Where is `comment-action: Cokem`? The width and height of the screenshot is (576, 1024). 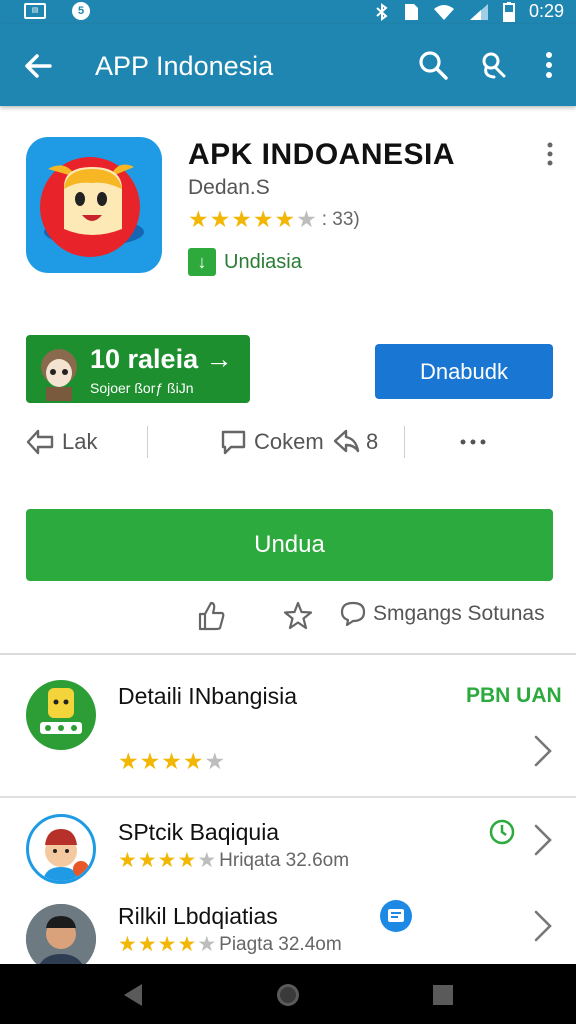 comment-action: Cokem is located at coordinates (272, 442).